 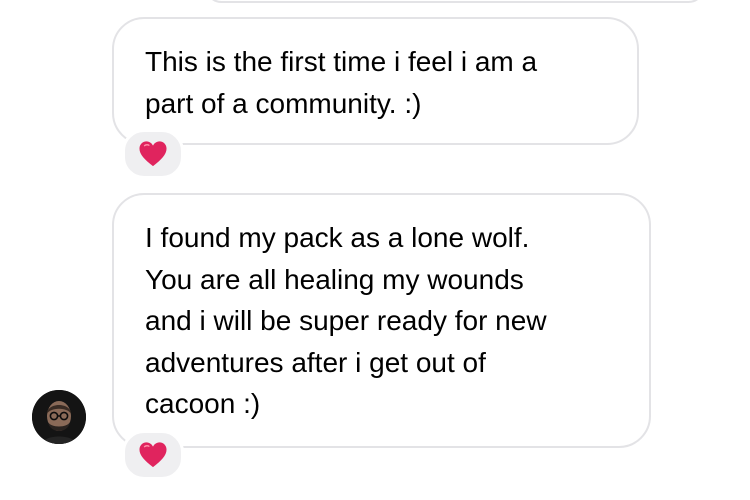 I want to click on message-text-line: I found my pack as a lone wolf., so click(x=337, y=237).